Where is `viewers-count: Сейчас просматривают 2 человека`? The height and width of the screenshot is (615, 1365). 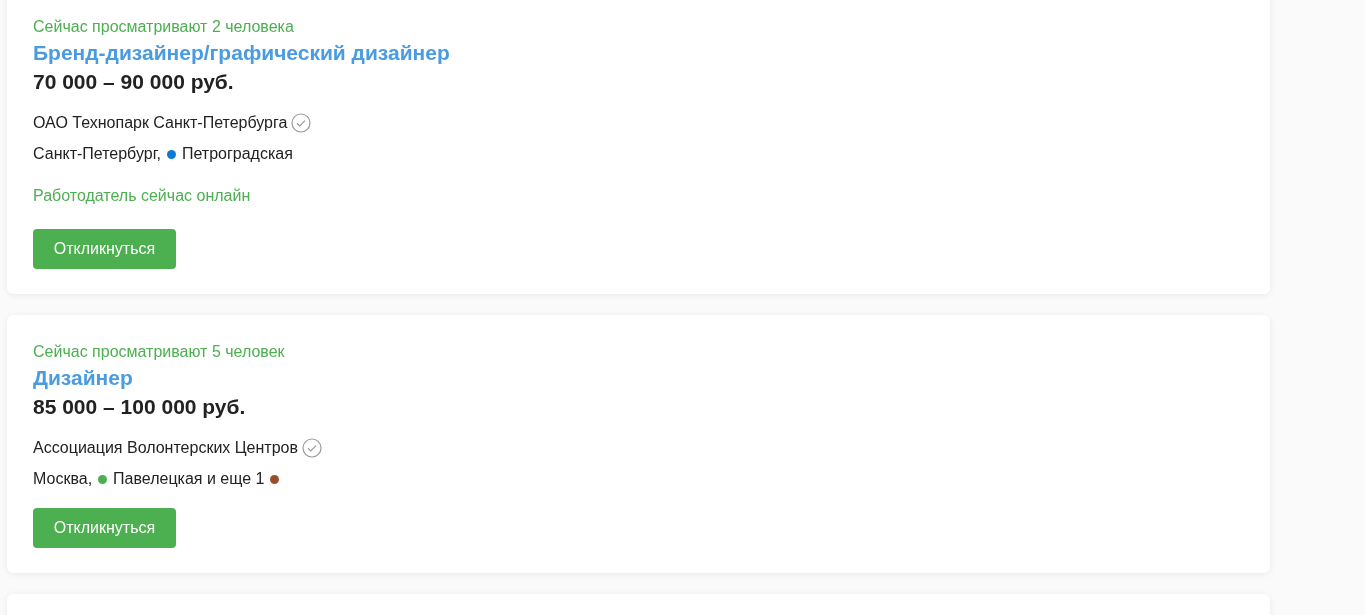
viewers-count: Сейчас просматривают 2 человека is located at coordinates (164, 27).